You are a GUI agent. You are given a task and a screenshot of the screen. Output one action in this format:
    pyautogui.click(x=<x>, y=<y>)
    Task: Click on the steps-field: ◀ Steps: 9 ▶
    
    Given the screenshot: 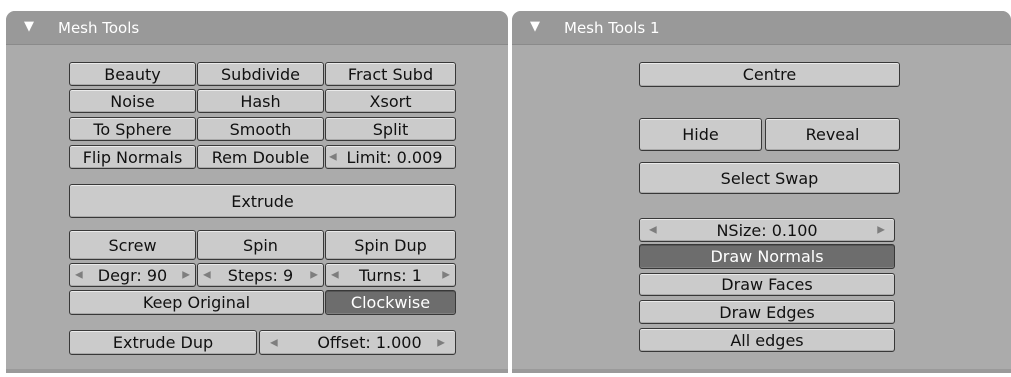 What is the action you would take?
    pyautogui.click(x=260, y=275)
    